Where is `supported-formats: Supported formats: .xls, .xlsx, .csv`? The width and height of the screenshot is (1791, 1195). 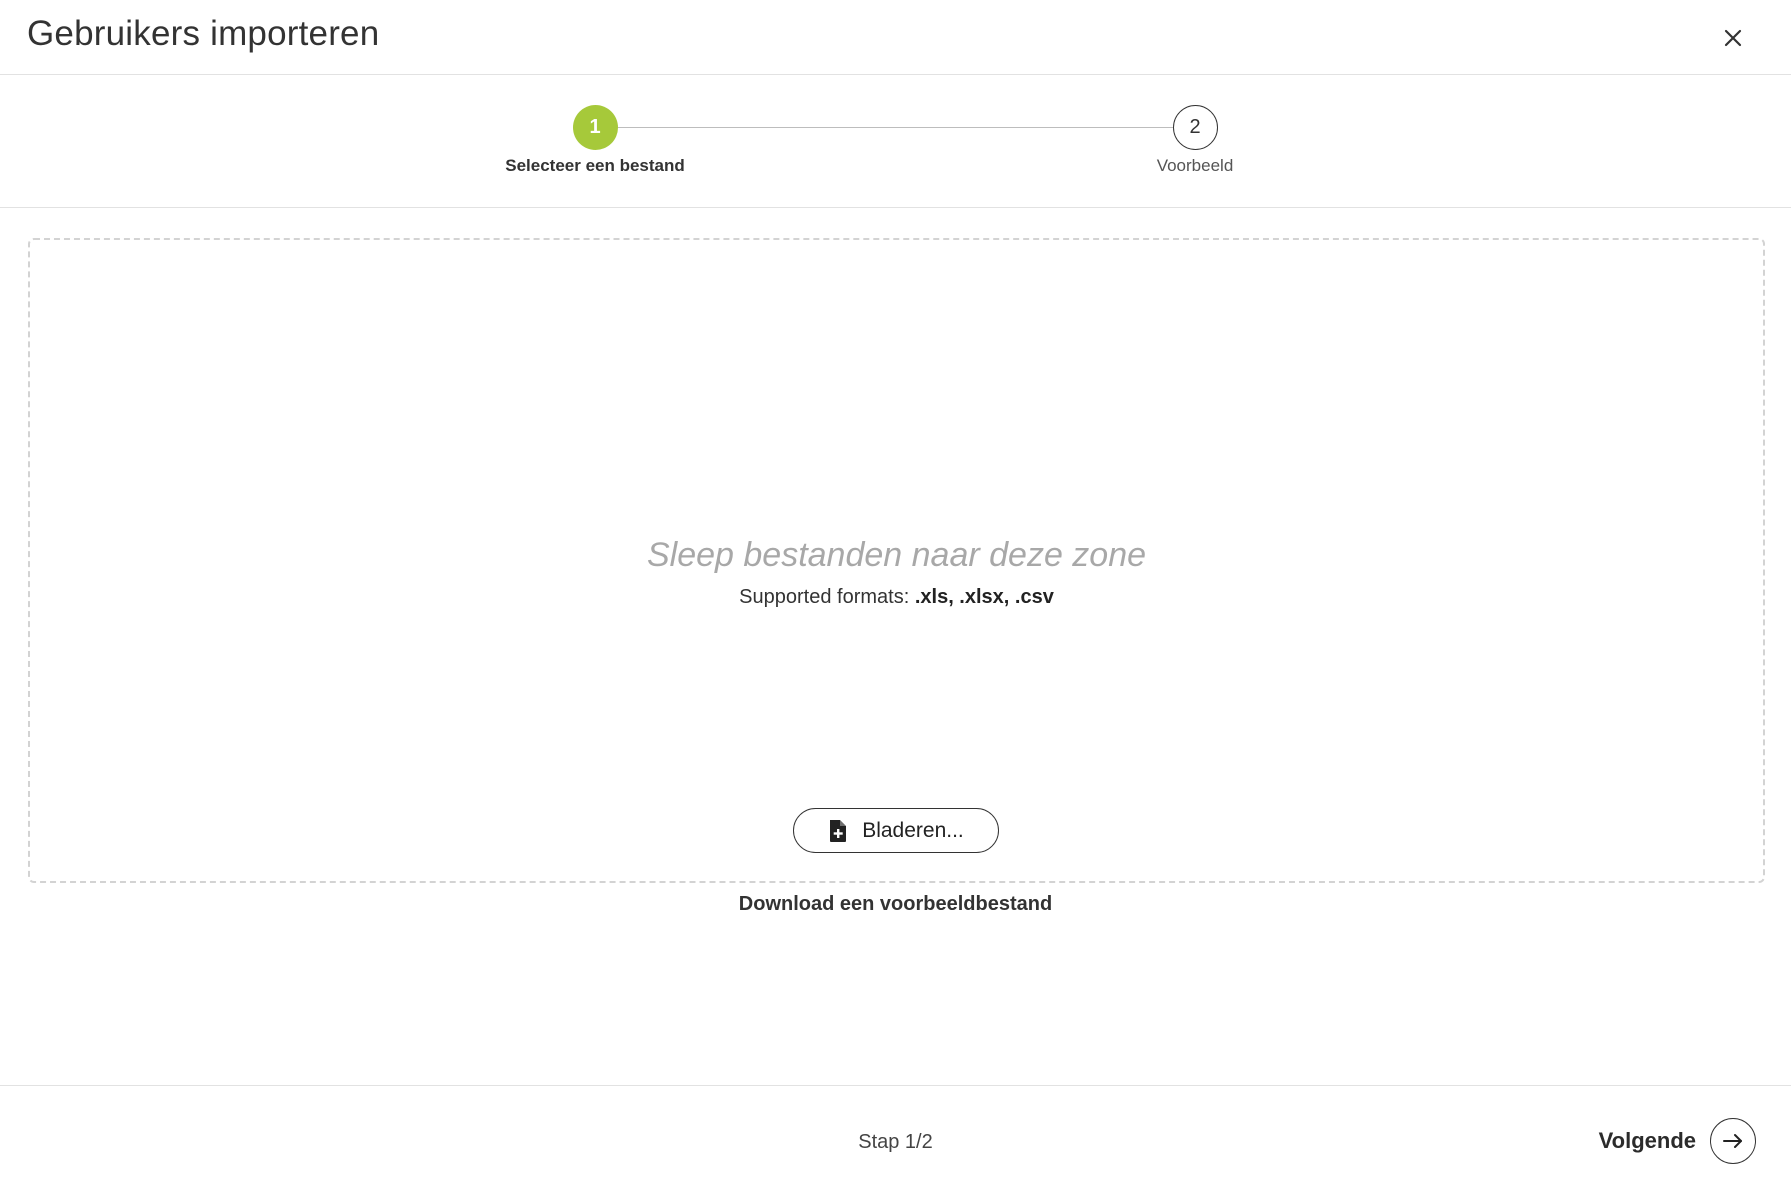
supported-formats: Supported formats: .xls, .xlsx, .csv is located at coordinates (896, 597).